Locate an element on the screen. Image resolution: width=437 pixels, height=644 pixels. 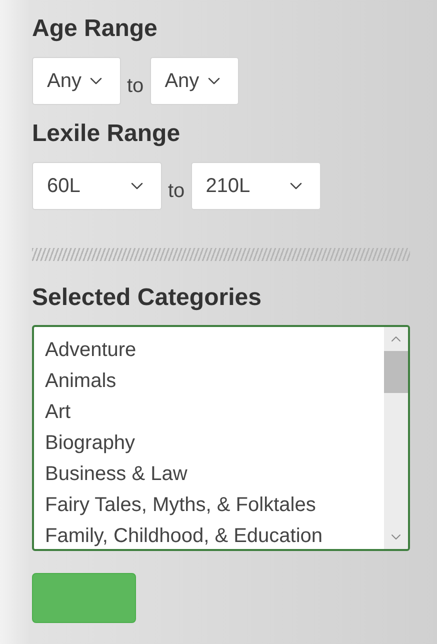
category-option: Animals is located at coordinates (214, 381).